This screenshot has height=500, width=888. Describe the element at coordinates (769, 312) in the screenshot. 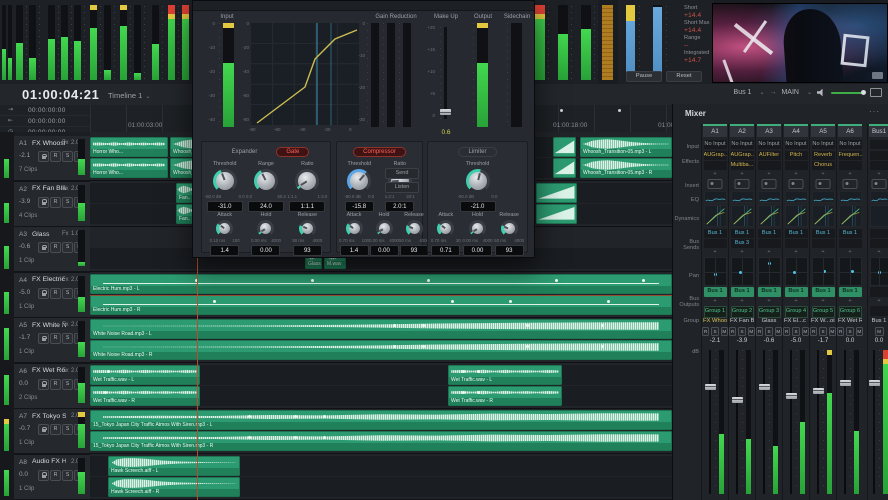

I see `strip-group: Group 3` at that location.